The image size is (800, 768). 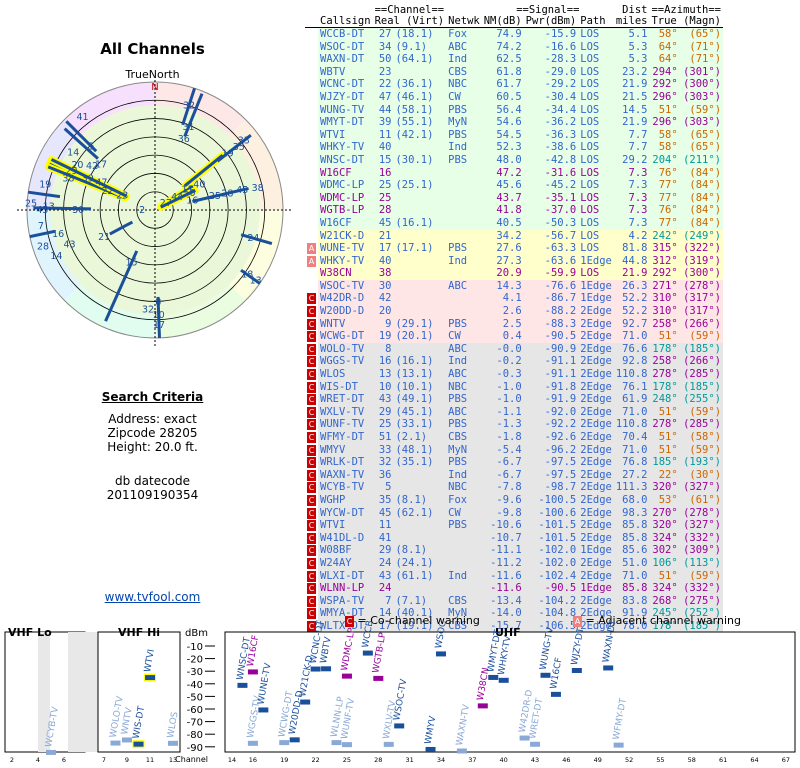 I want to click on cell-pwr: -96.2, so click(x=560, y=449).